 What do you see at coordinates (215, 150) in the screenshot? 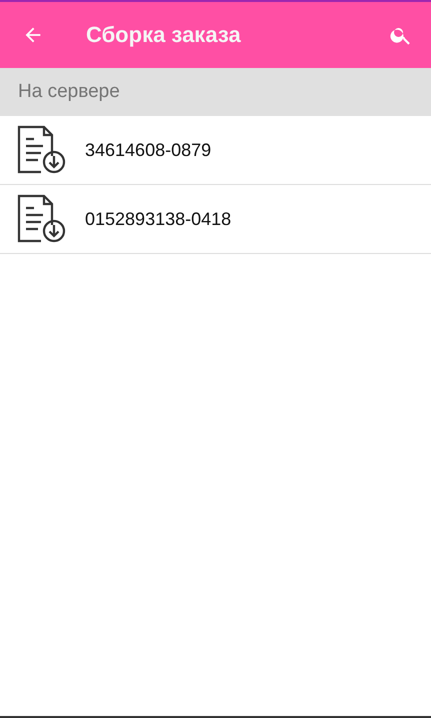
I see `order-item: 34614608-0879` at bounding box center [215, 150].